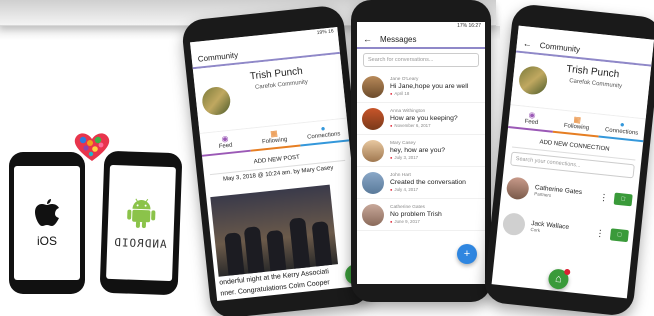 Image resolution: width=654 pixels, height=316 pixels. I want to click on android-robot-icon, so click(141, 213).